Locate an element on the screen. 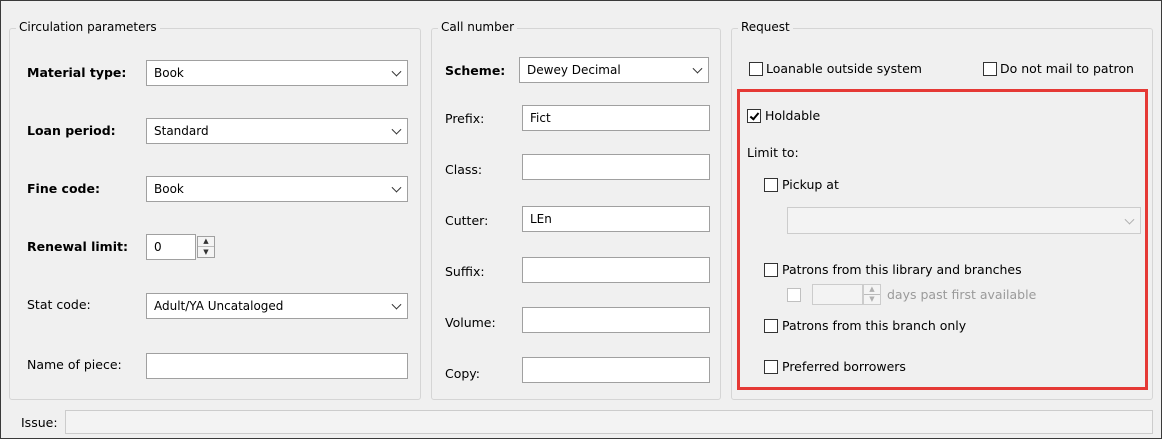 The width and height of the screenshot is (1162, 439). material-type-label: Material type: is located at coordinates (77, 72).